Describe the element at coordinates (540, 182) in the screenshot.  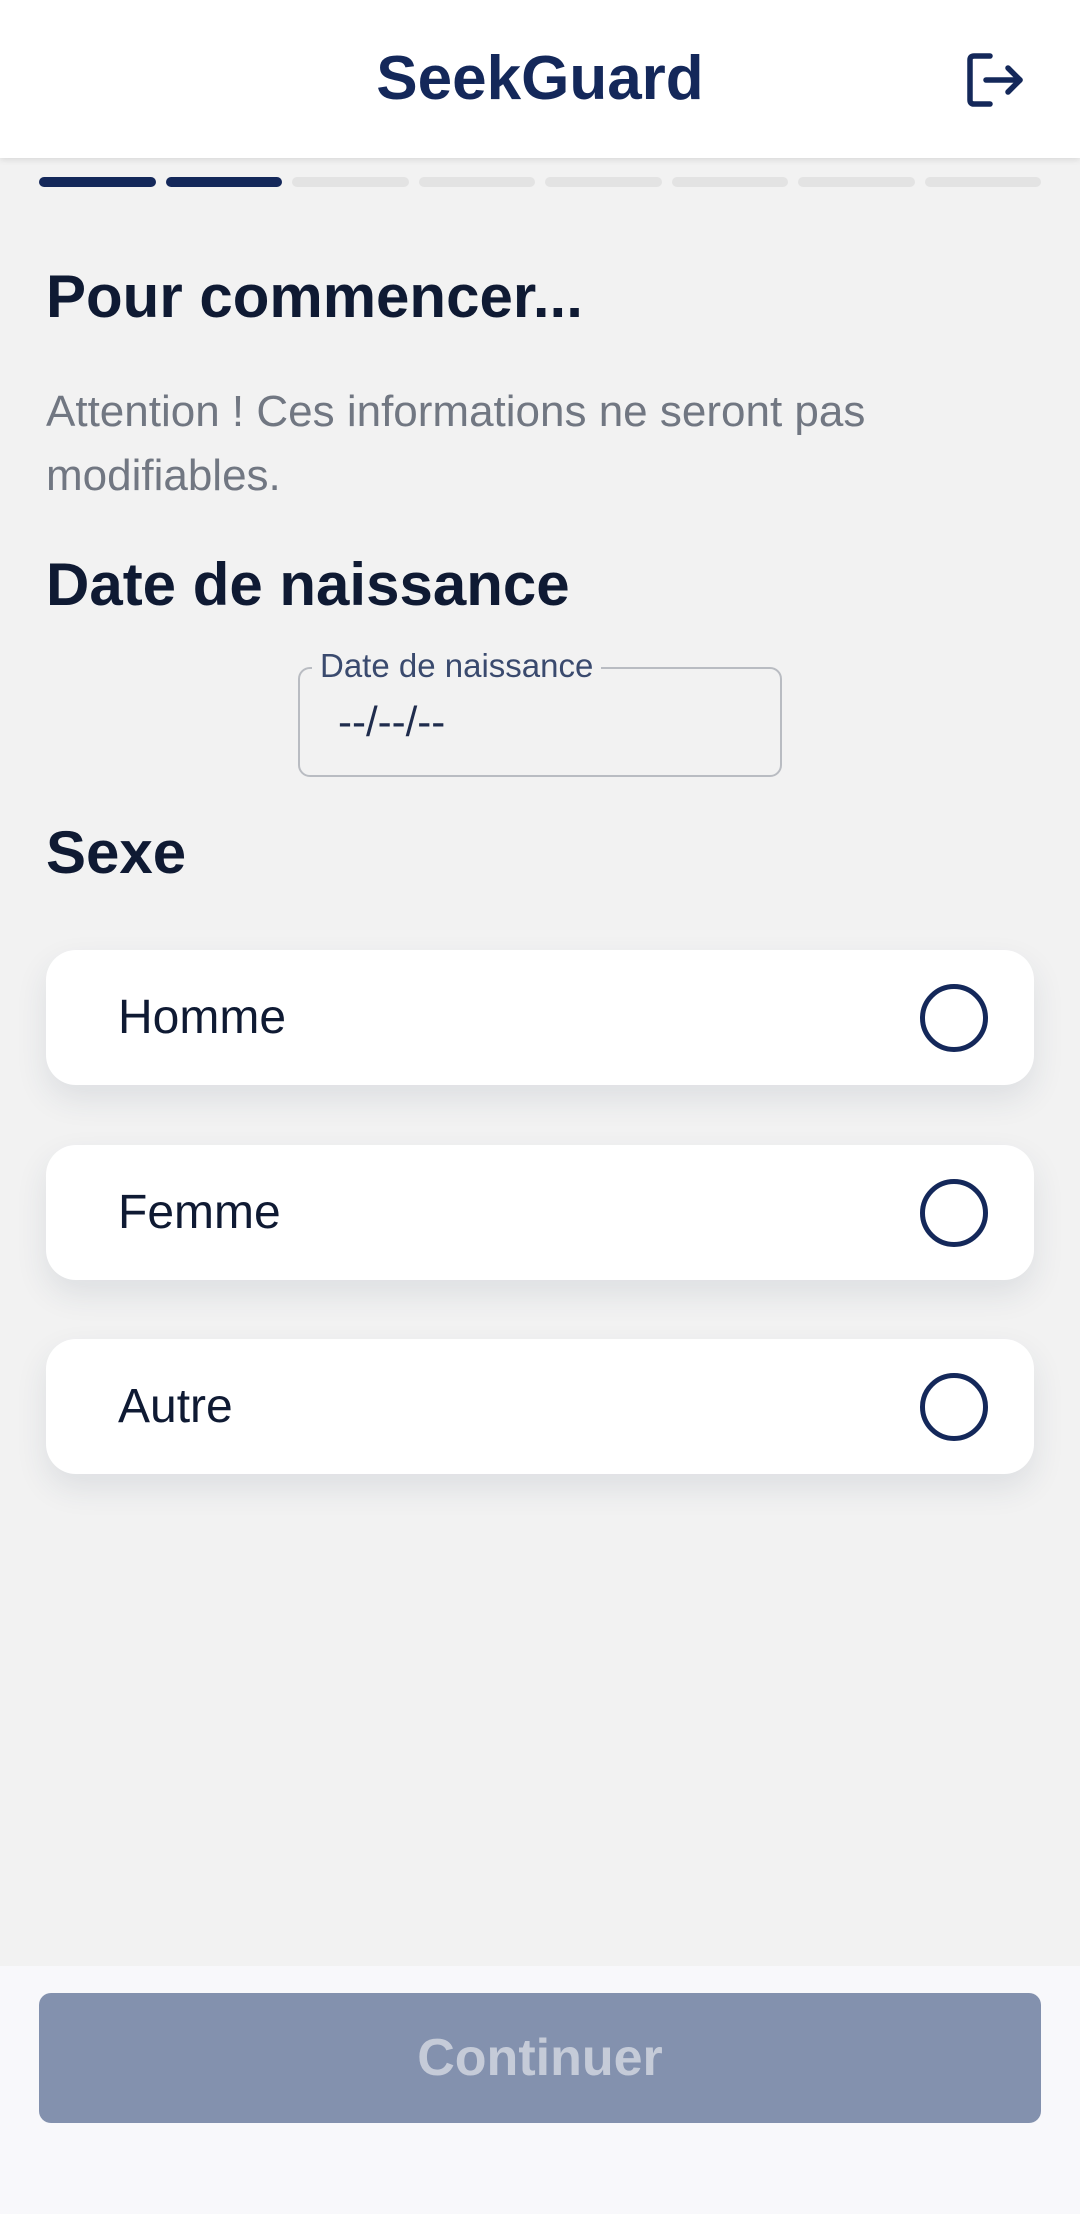
I see `progress-steps` at that location.